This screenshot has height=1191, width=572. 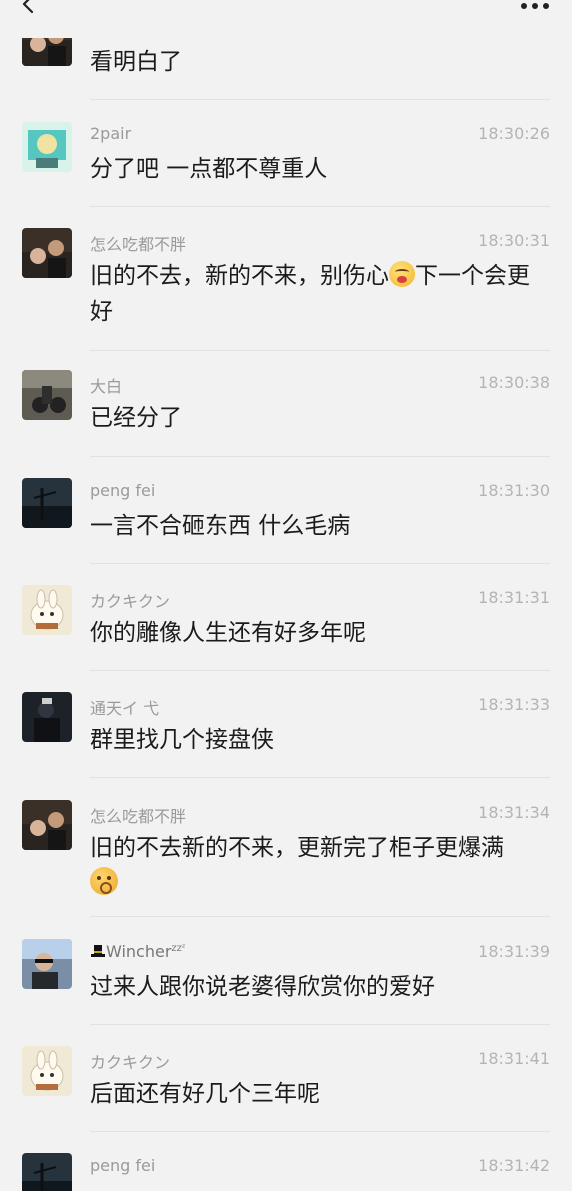 What do you see at coordinates (209, 169) in the screenshot?
I see `message-text: 分了吧 一点都不尊重人` at bounding box center [209, 169].